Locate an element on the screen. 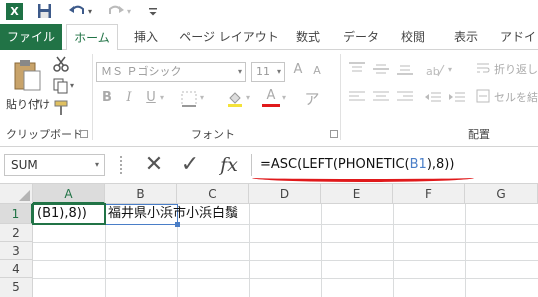 This screenshot has width=538, height=297. customize-toolbar-icon is located at coordinates (153, 11).